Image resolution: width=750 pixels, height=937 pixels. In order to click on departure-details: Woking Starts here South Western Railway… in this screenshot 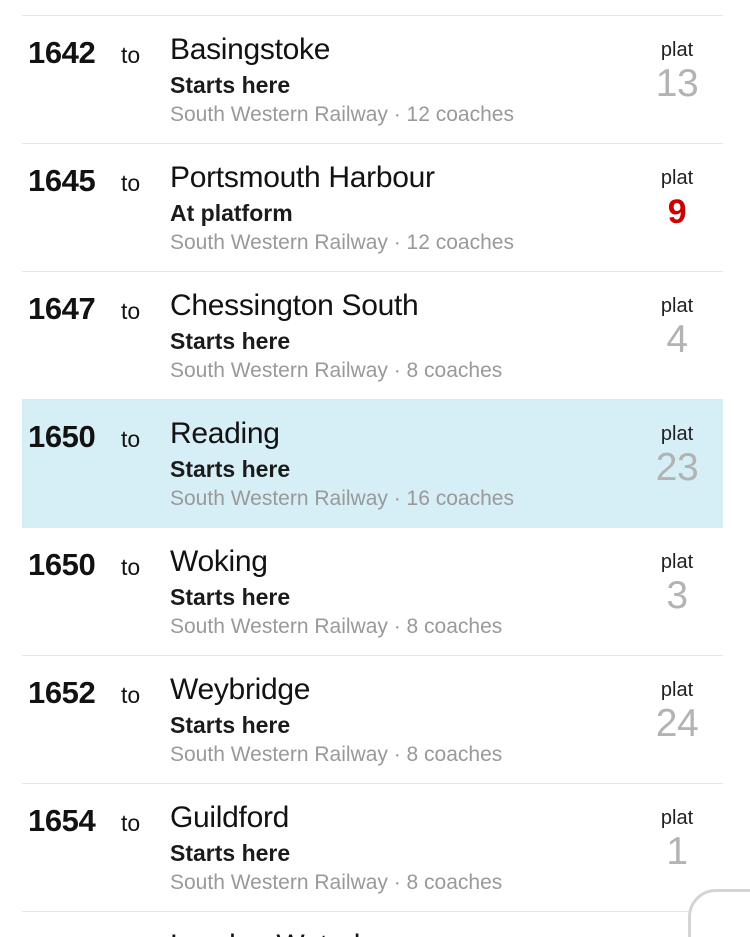, I will do `click(400, 592)`.